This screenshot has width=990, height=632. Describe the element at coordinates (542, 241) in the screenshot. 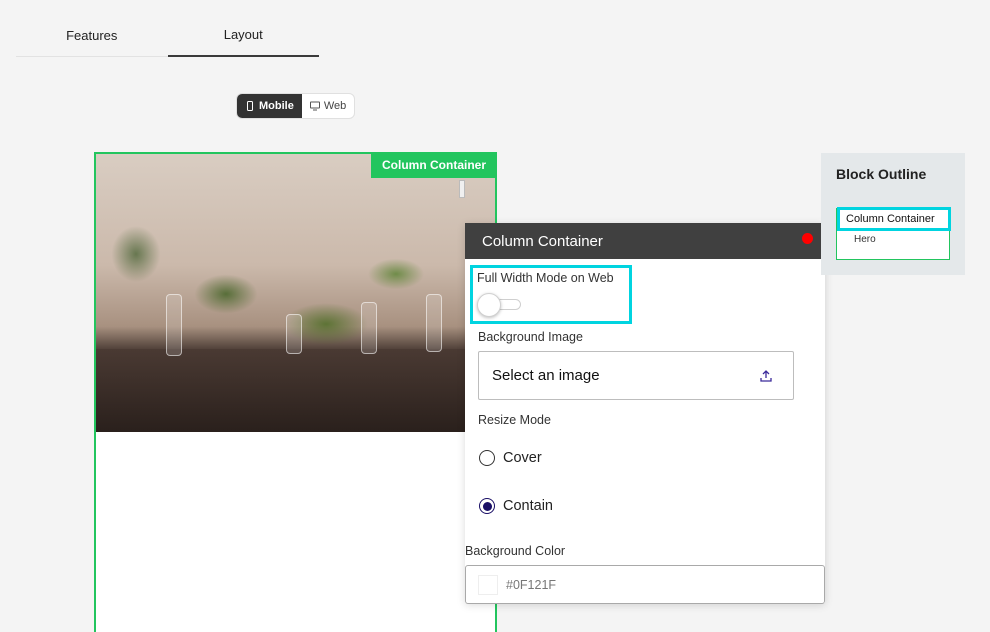

I see `panel-title: Column Container` at that location.